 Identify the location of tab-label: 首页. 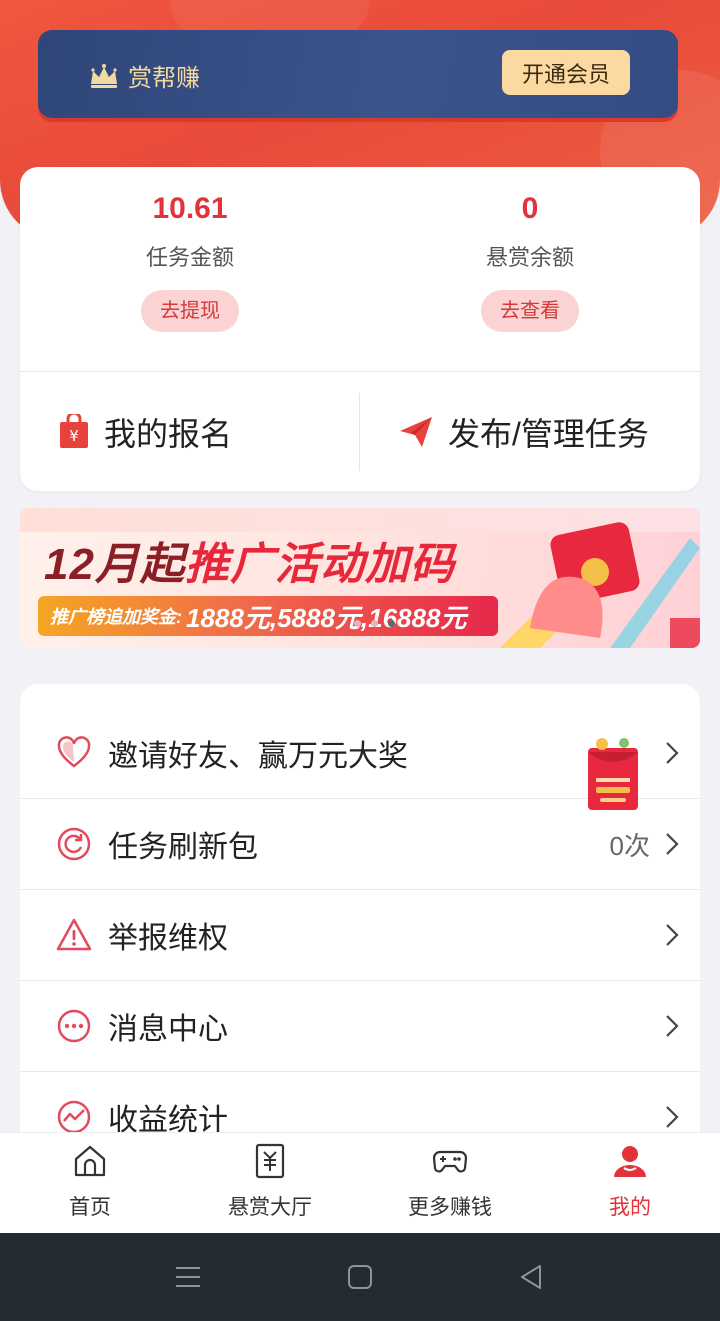
(90, 1207).